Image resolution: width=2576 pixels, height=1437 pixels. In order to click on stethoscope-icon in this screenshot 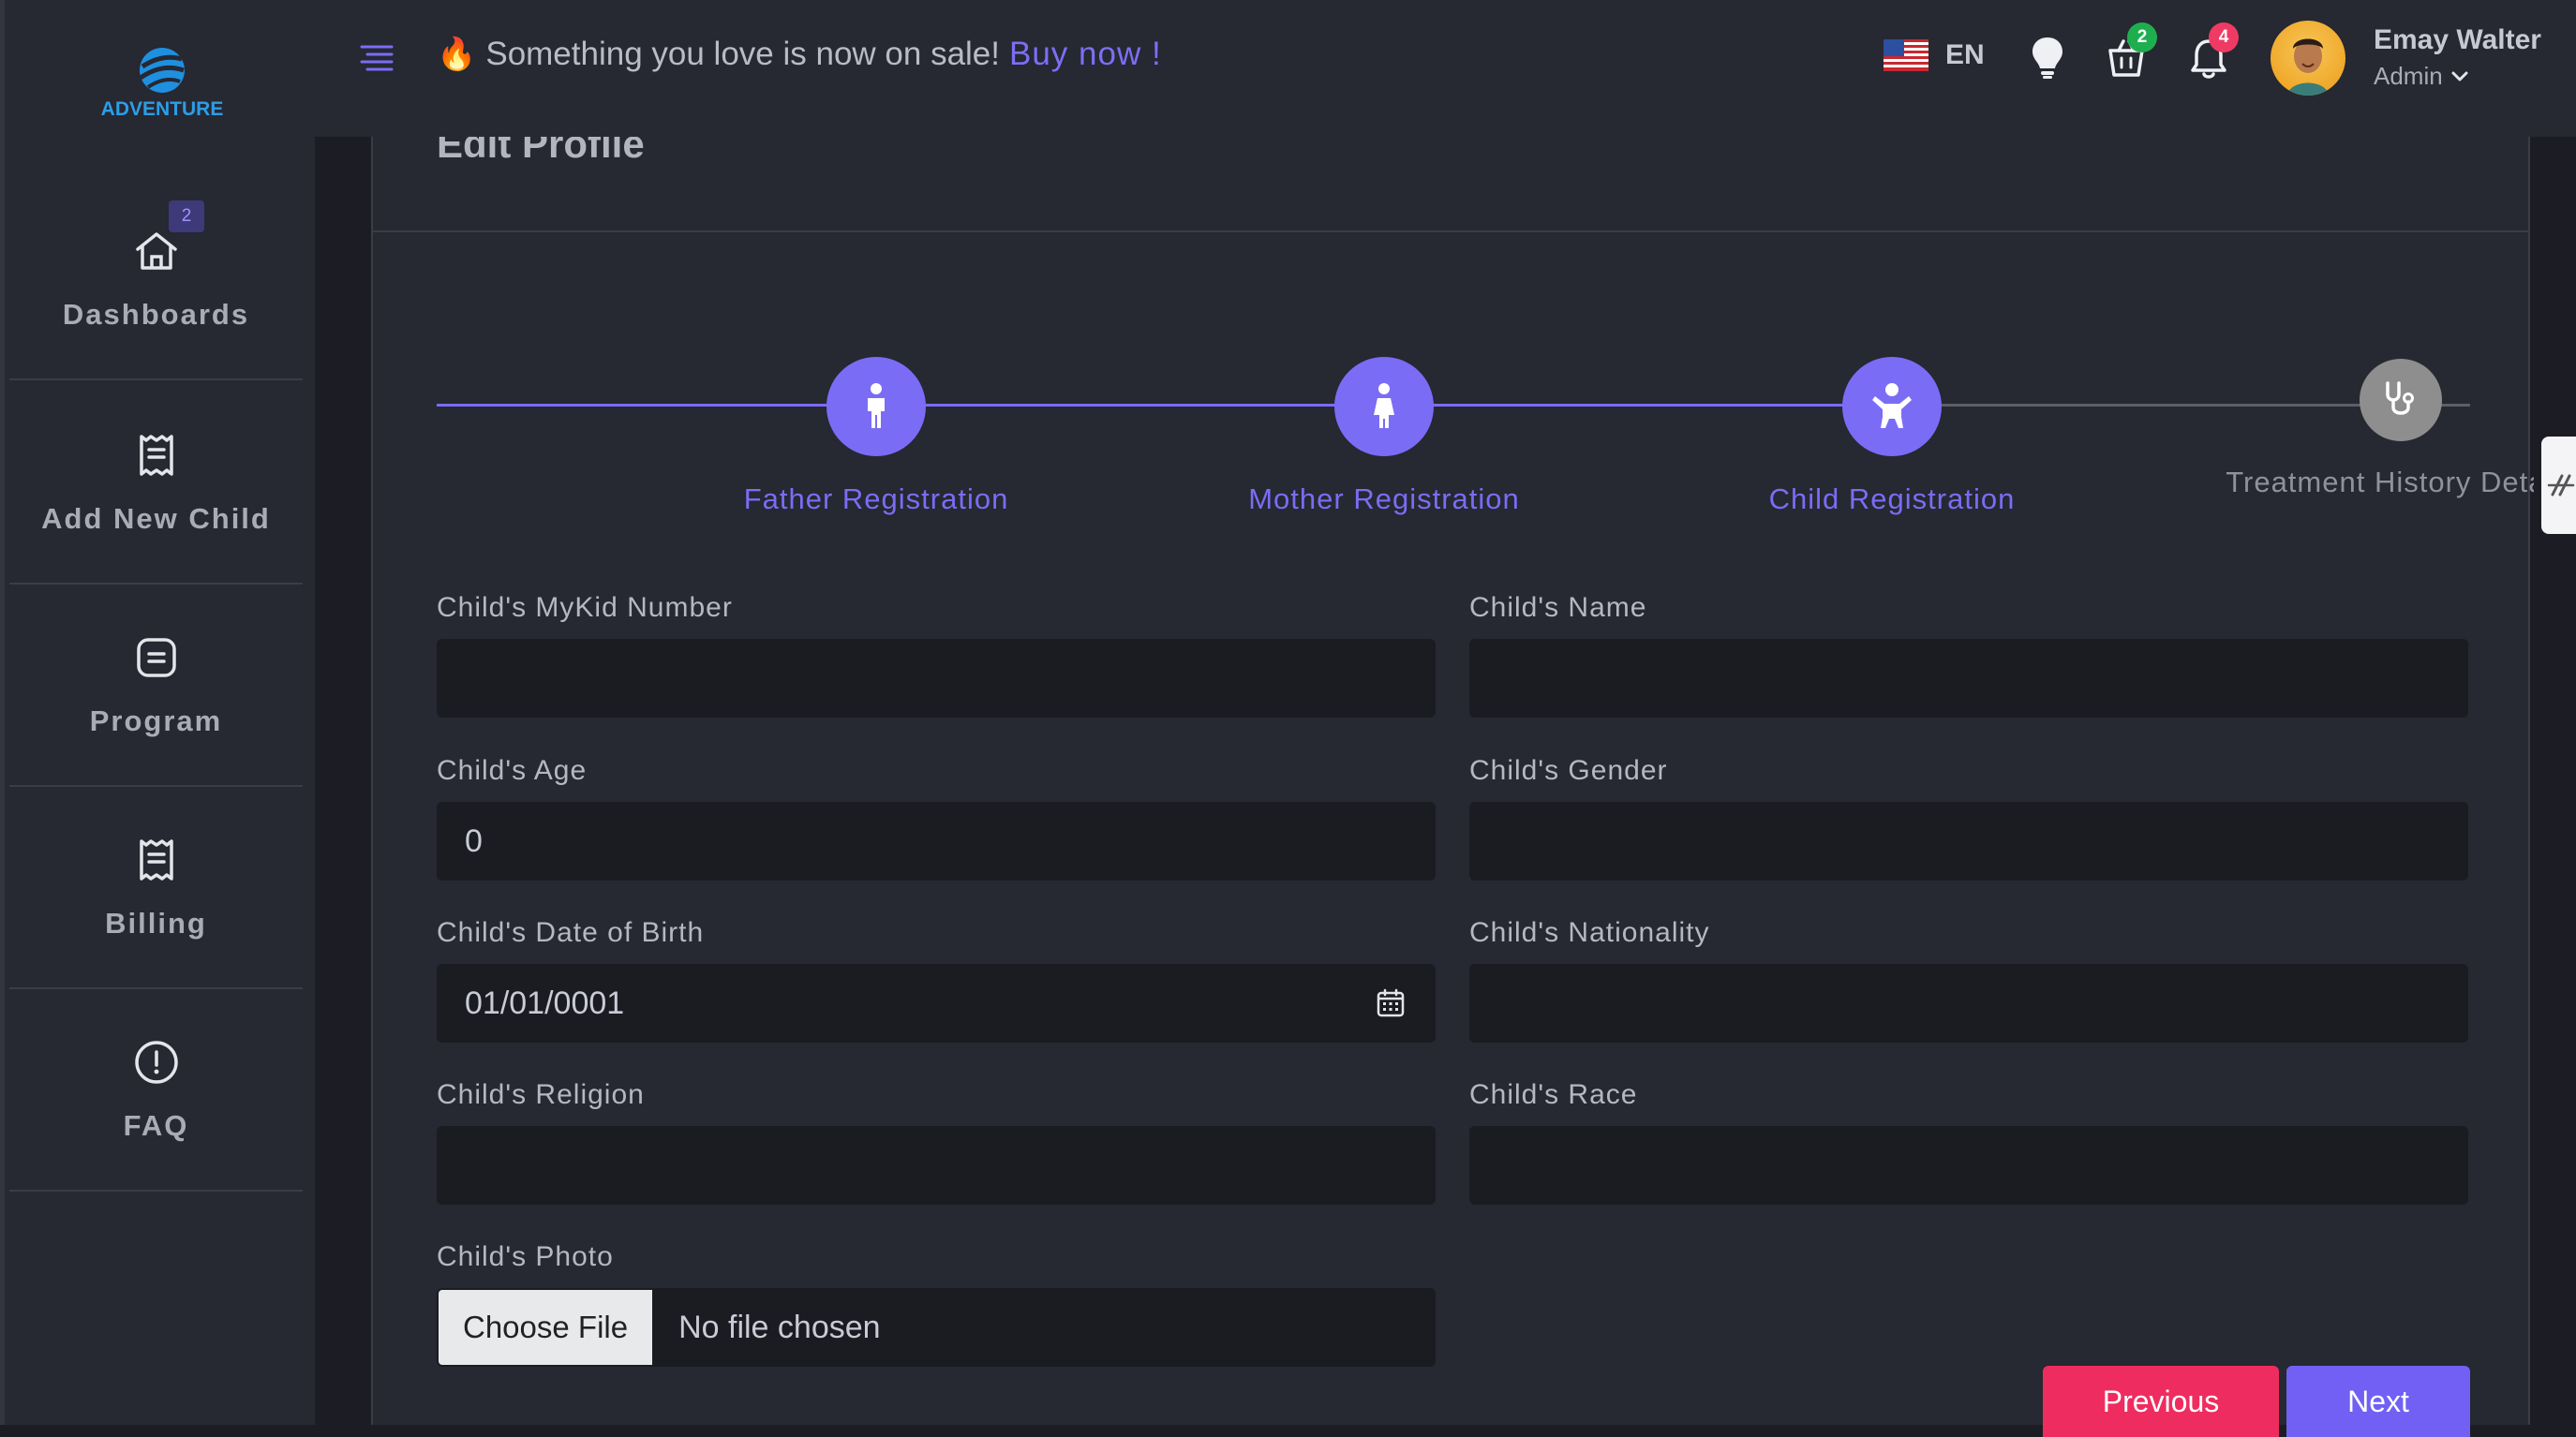, I will do `click(2400, 398)`.